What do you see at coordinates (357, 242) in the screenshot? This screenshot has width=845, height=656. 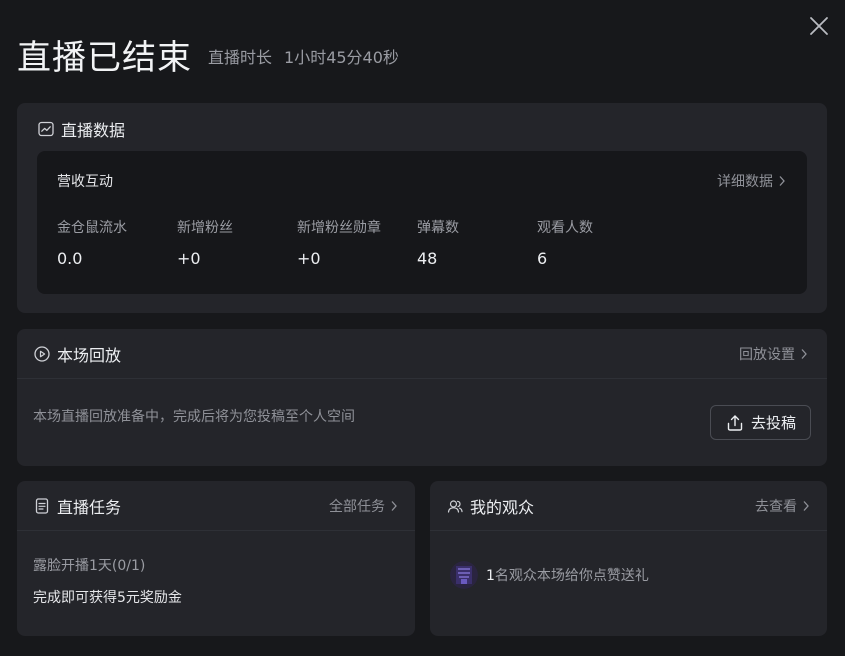 I see `stat-fan-medals: 新增粉丝勋章 +0` at bounding box center [357, 242].